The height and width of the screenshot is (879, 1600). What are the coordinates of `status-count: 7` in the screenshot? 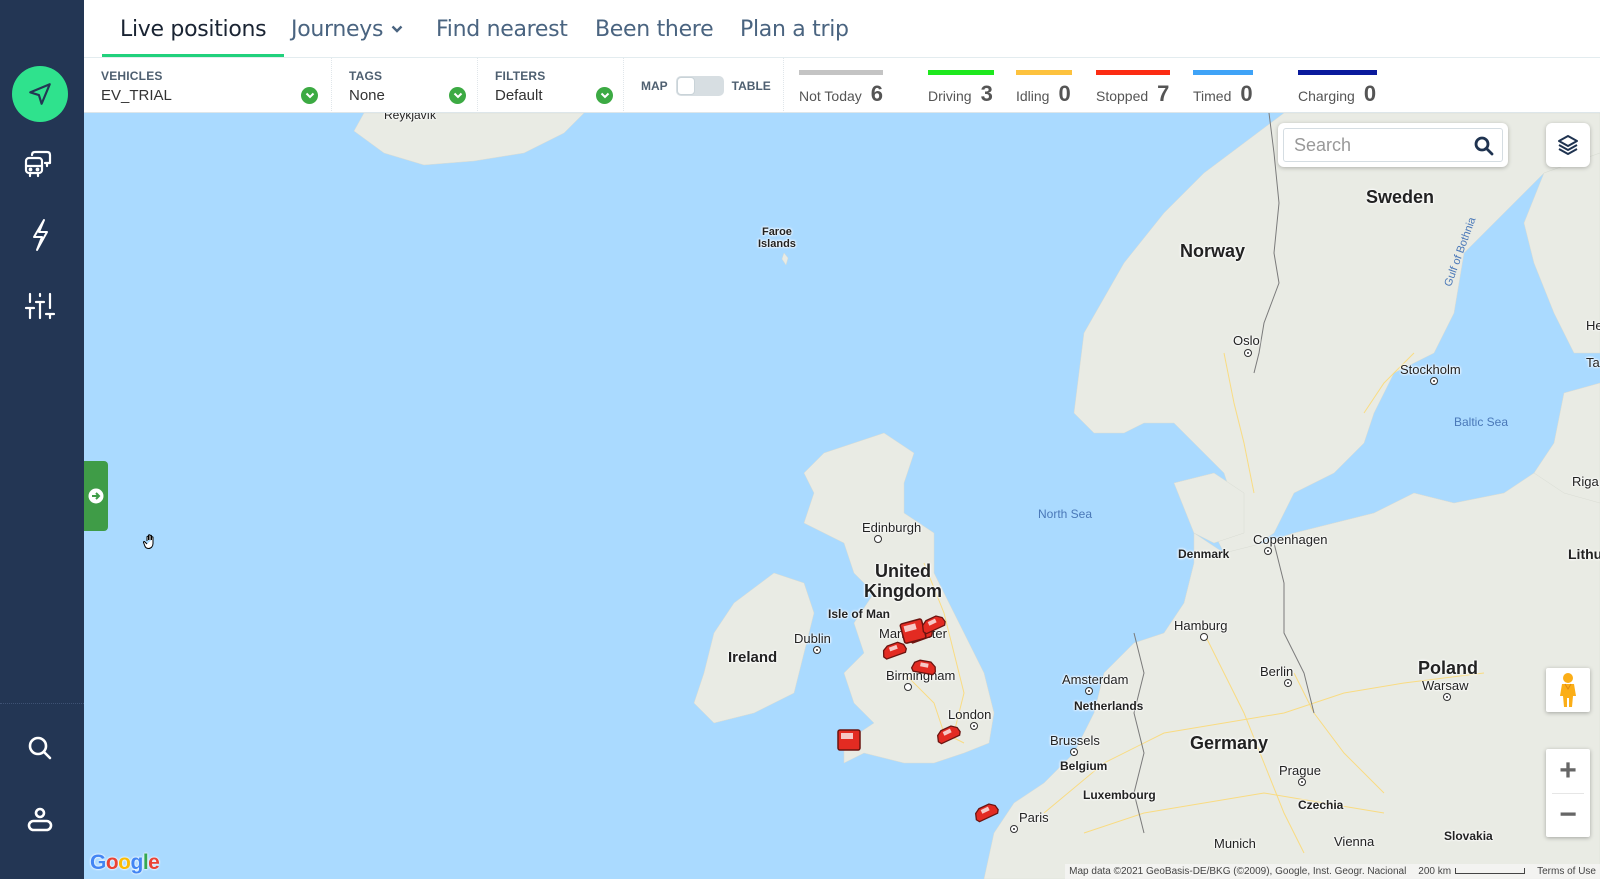 It's located at (1163, 93).